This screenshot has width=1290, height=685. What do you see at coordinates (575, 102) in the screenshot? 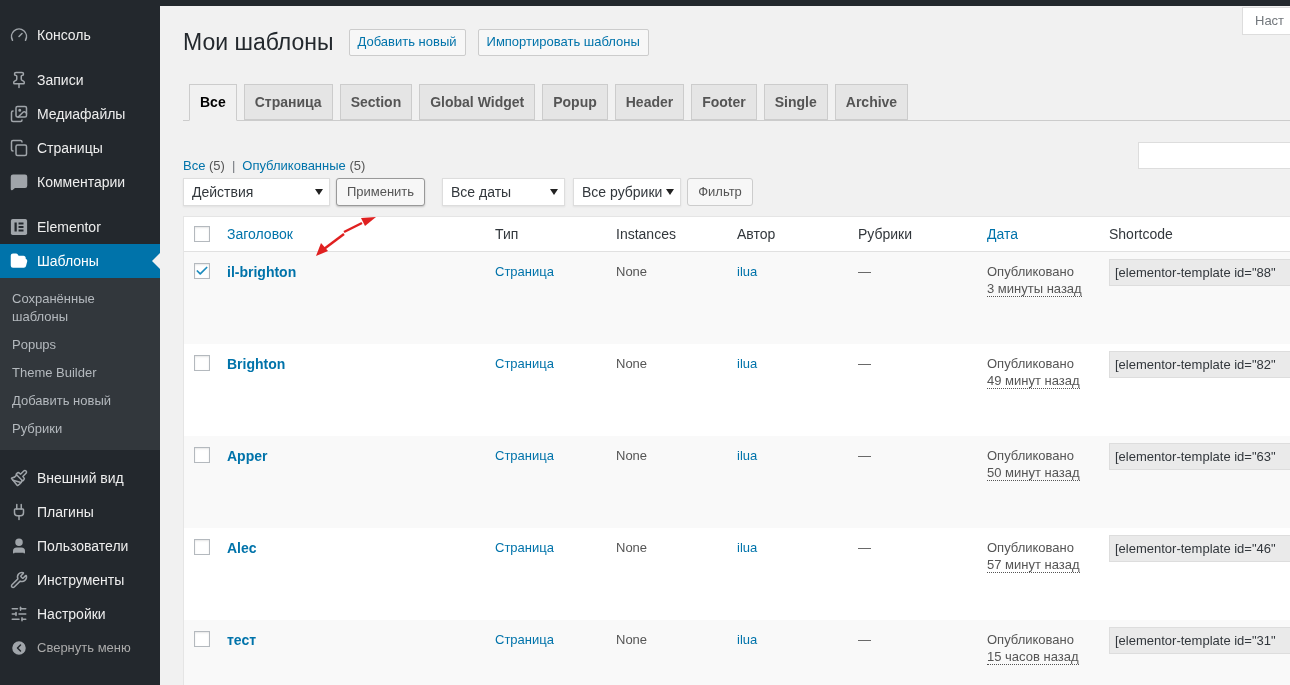
I see `tab: Popup` at bounding box center [575, 102].